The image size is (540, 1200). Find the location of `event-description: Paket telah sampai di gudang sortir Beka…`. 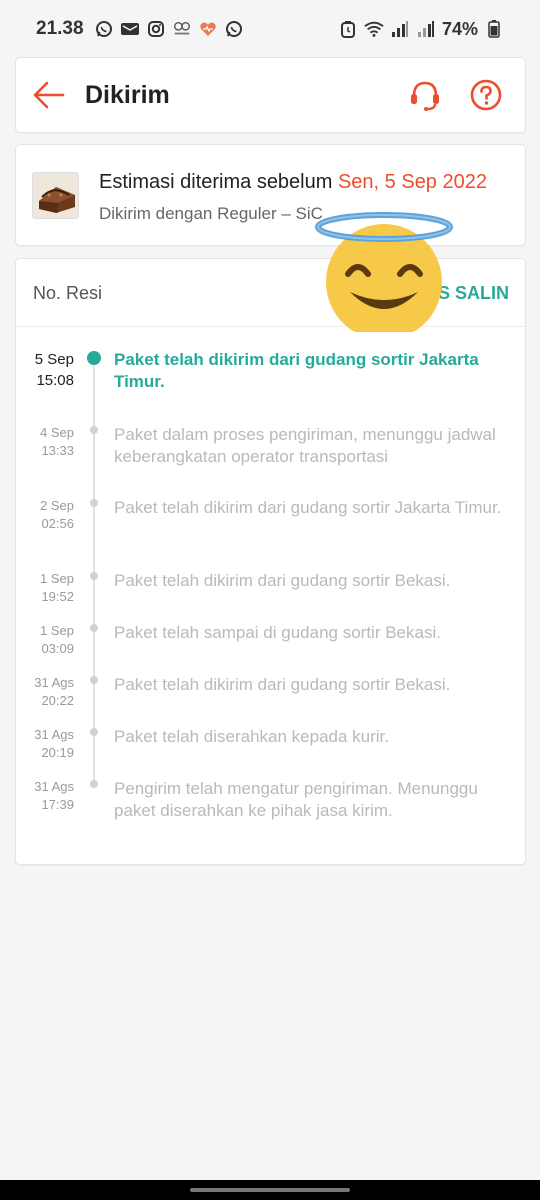

event-description: Paket telah sampai di gudang sortir Beka… is located at coordinates (277, 632).